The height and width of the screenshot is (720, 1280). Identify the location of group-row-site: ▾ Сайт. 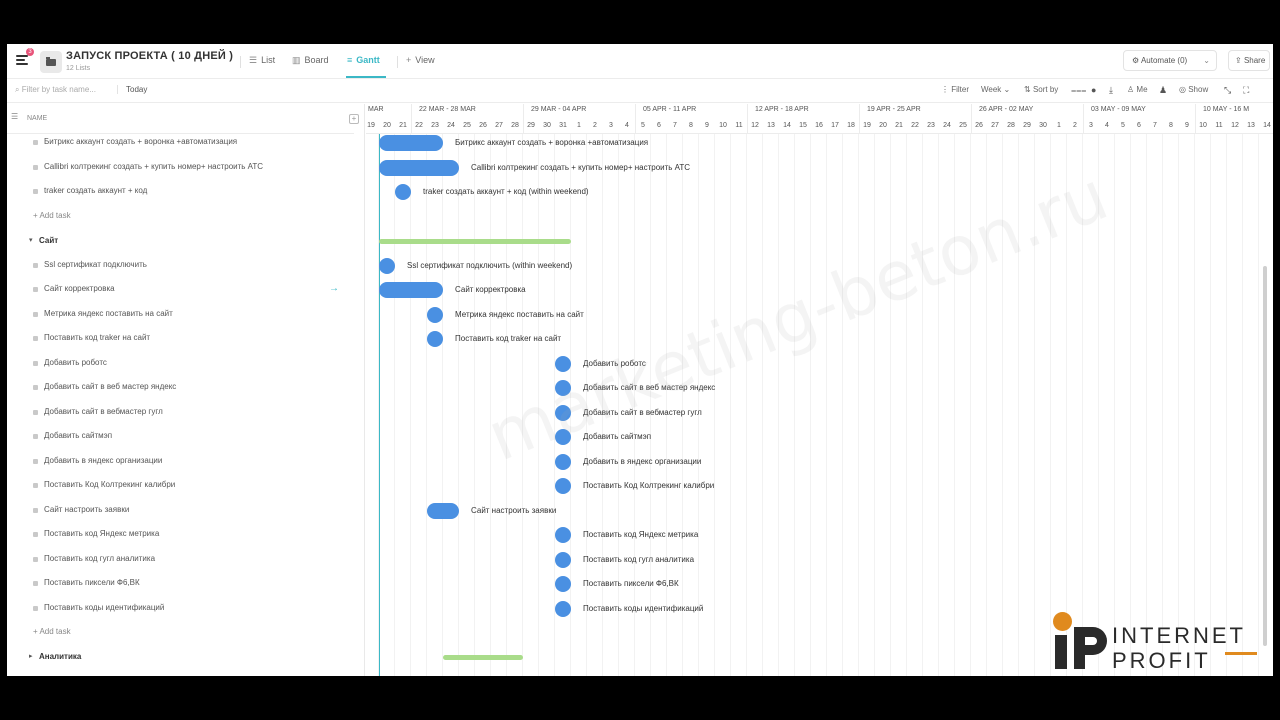
(185, 244).